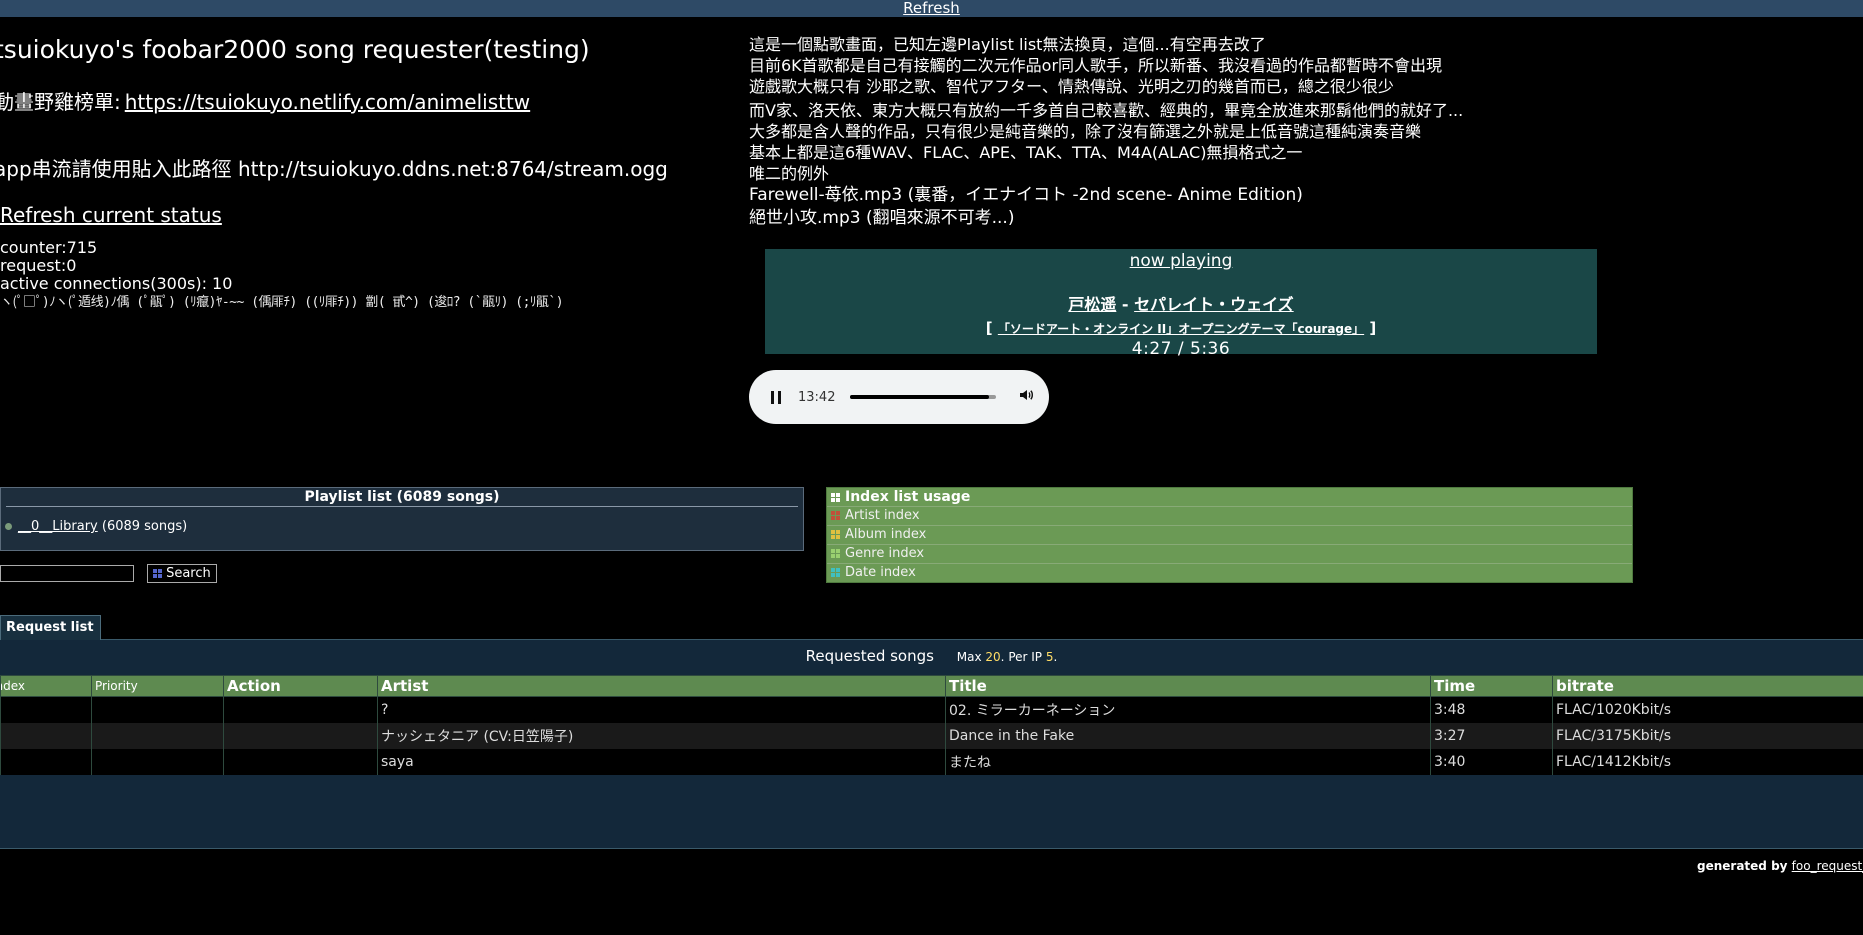 This screenshot has width=1863, height=935. I want to click on footer: generated by foo_request_base, so click(1780, 866).